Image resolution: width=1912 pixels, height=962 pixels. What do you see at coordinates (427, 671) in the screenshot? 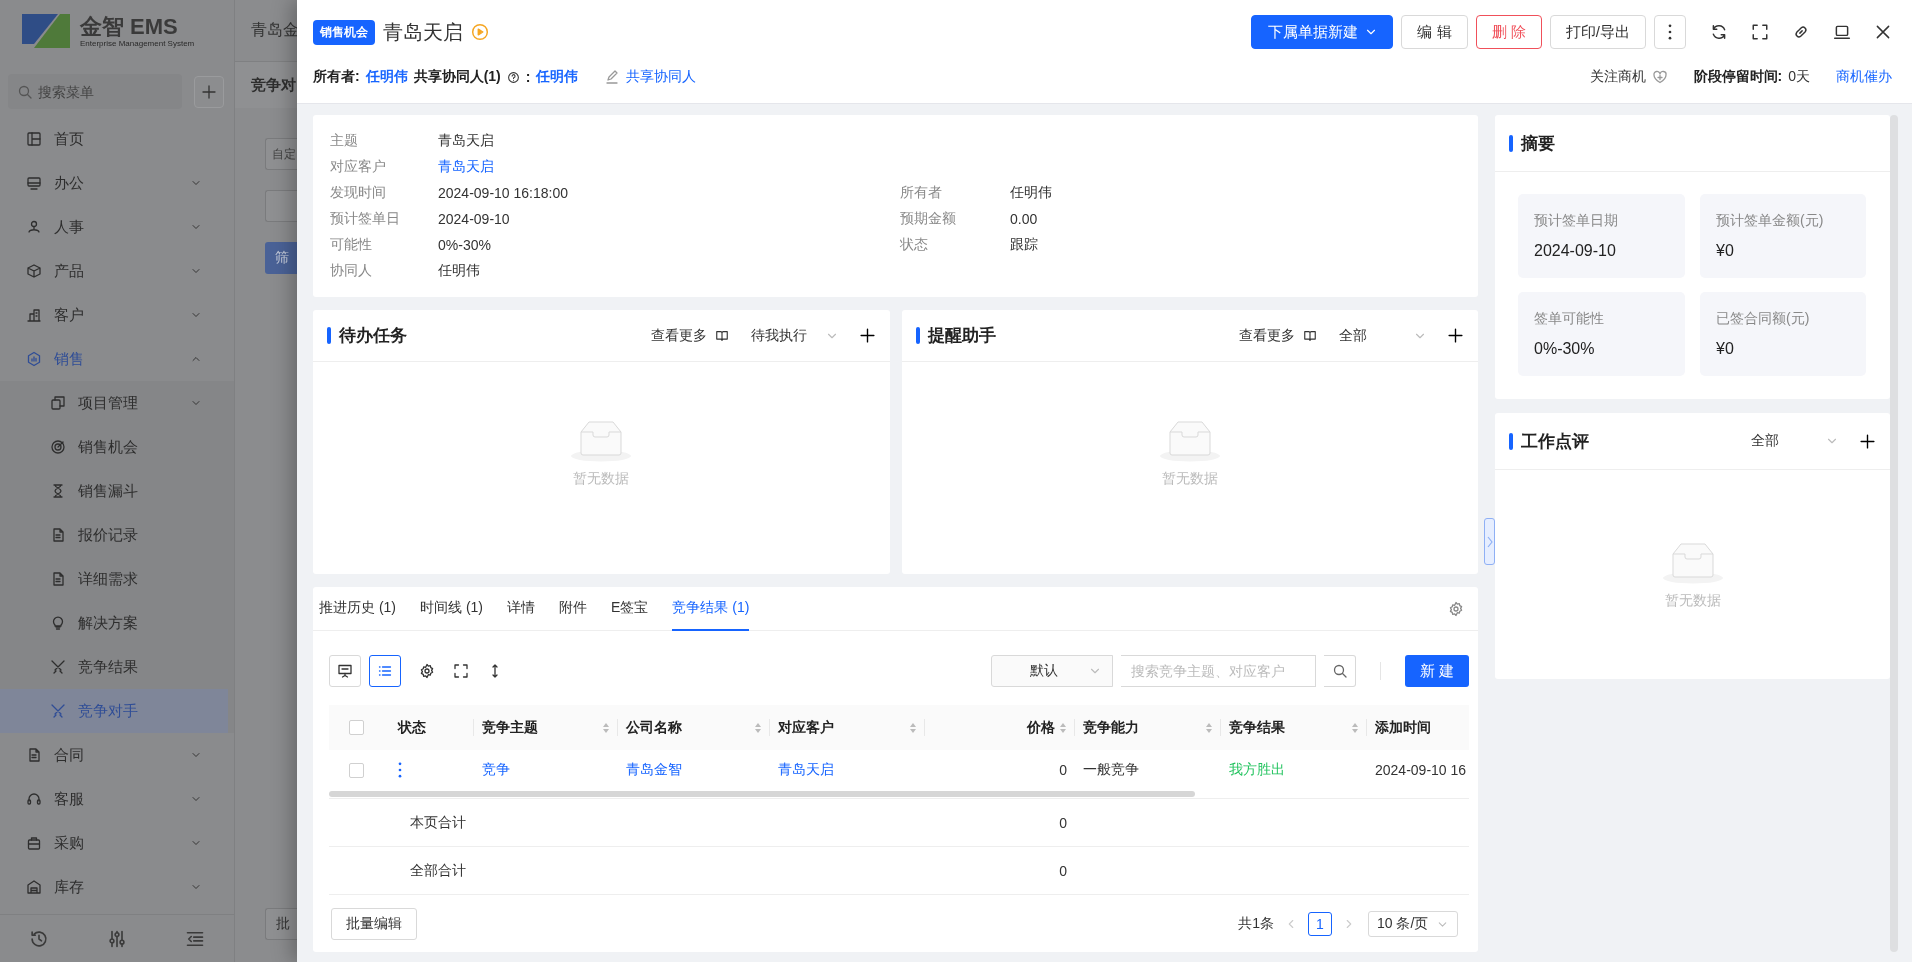
I see `settings-icon` at bounding box center [427, 671].